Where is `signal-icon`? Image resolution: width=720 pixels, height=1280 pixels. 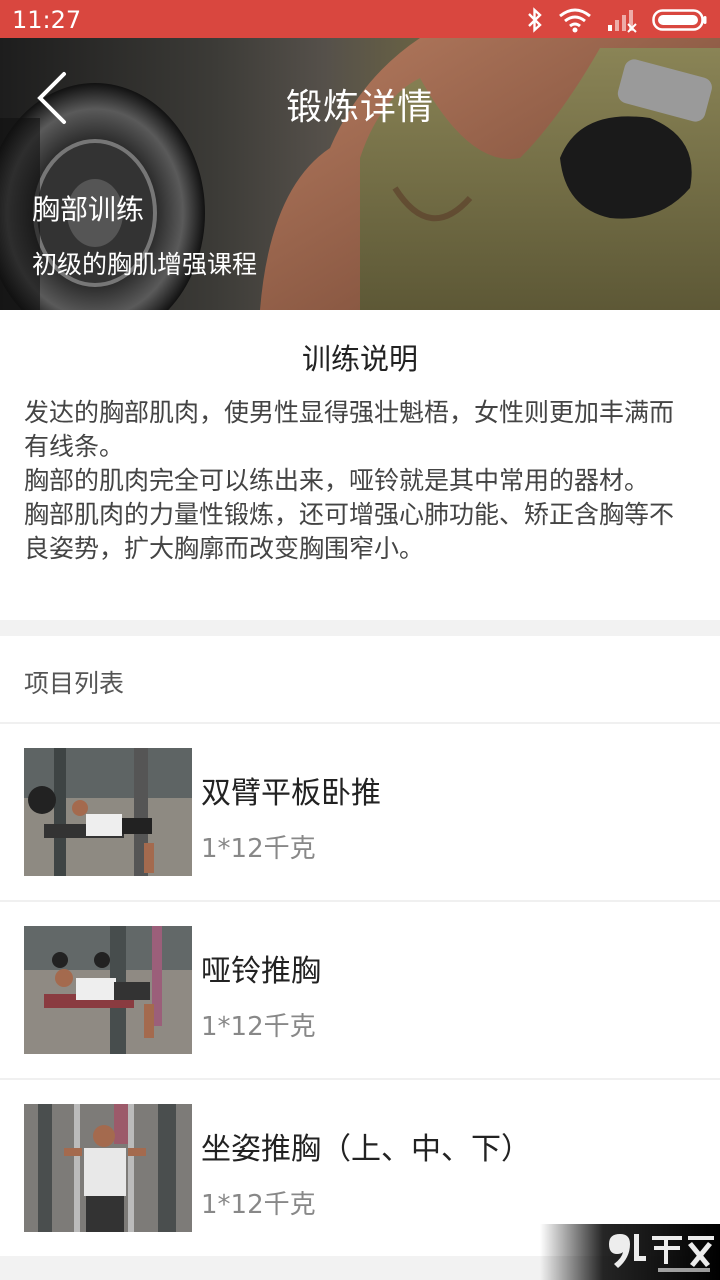
signal-icon is located at coordinates (622, 21).